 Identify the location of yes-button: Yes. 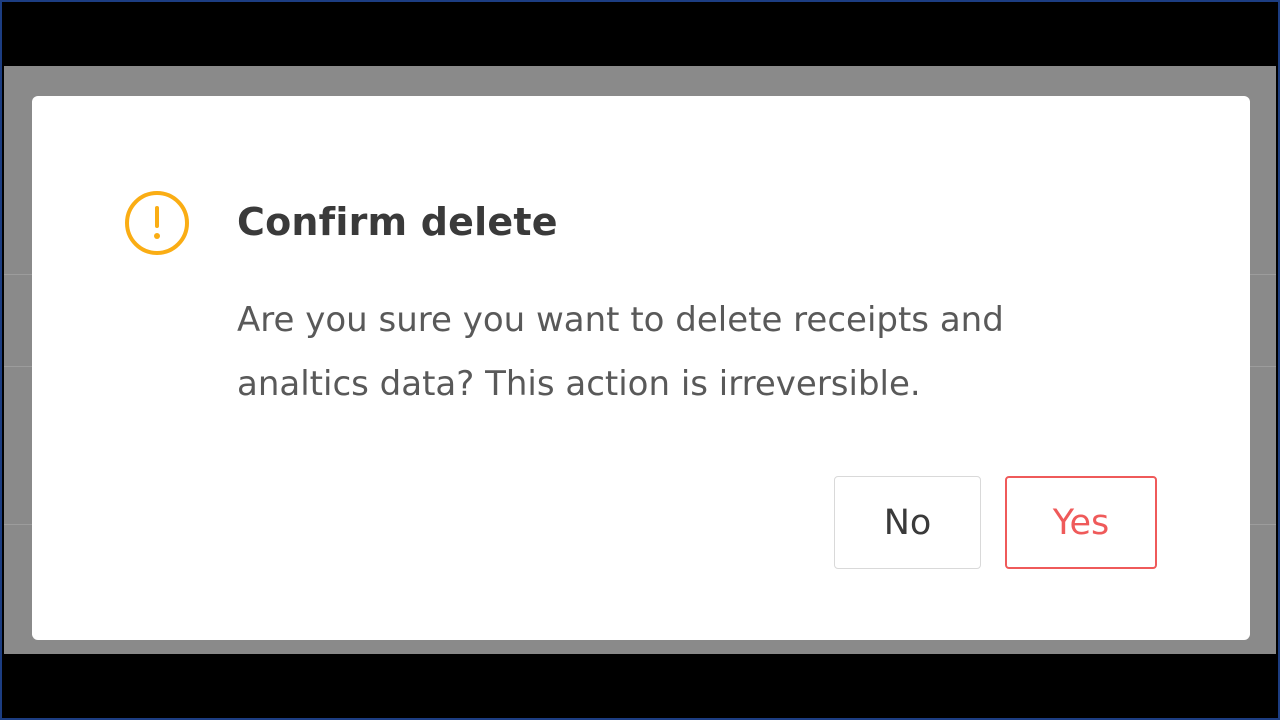
(1081, 522).